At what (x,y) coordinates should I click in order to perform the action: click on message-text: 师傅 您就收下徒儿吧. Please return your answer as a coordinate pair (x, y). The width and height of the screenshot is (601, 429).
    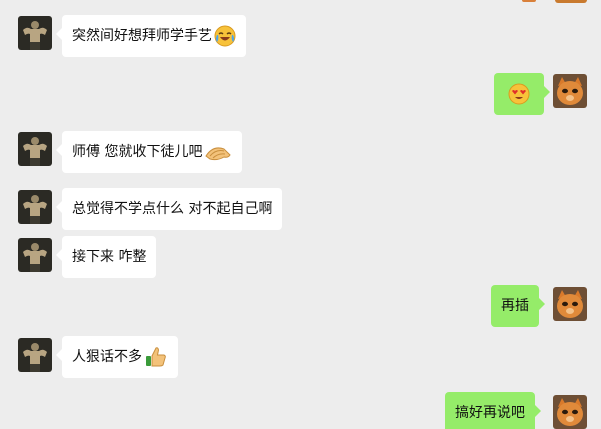
    Looking at the image, I should click on (137, 152).